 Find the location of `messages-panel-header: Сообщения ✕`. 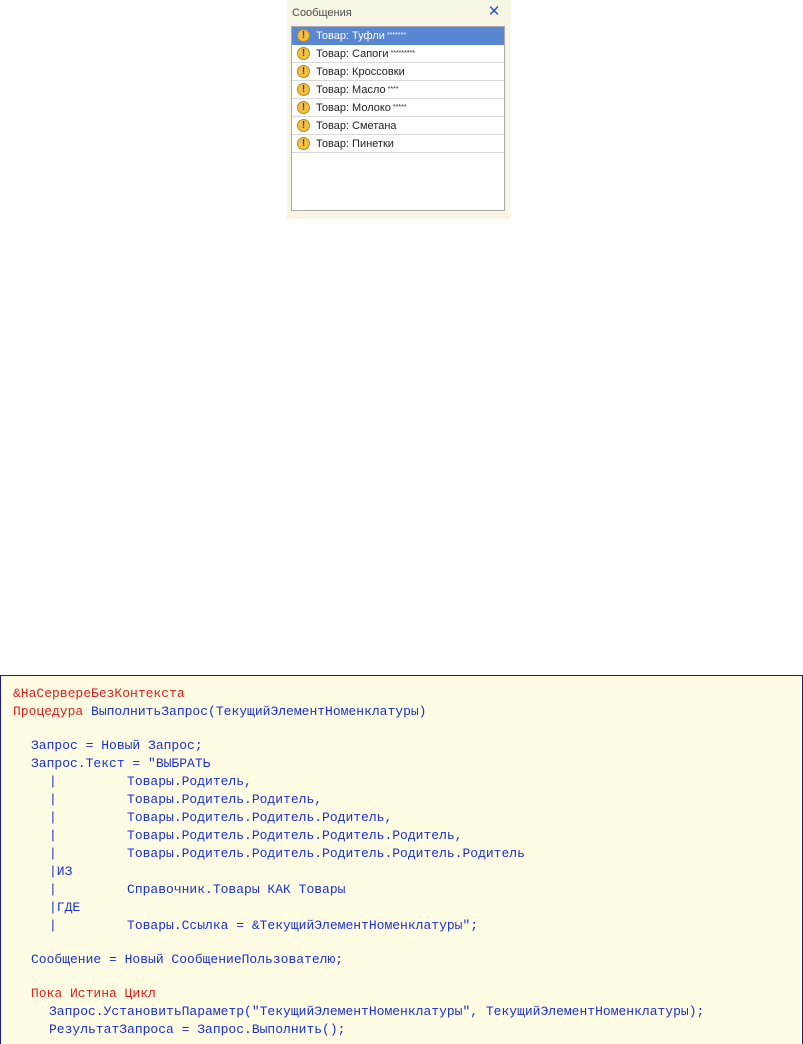

messages-panel-header: Сообщения ✕ is located at coordinates (399, 13).